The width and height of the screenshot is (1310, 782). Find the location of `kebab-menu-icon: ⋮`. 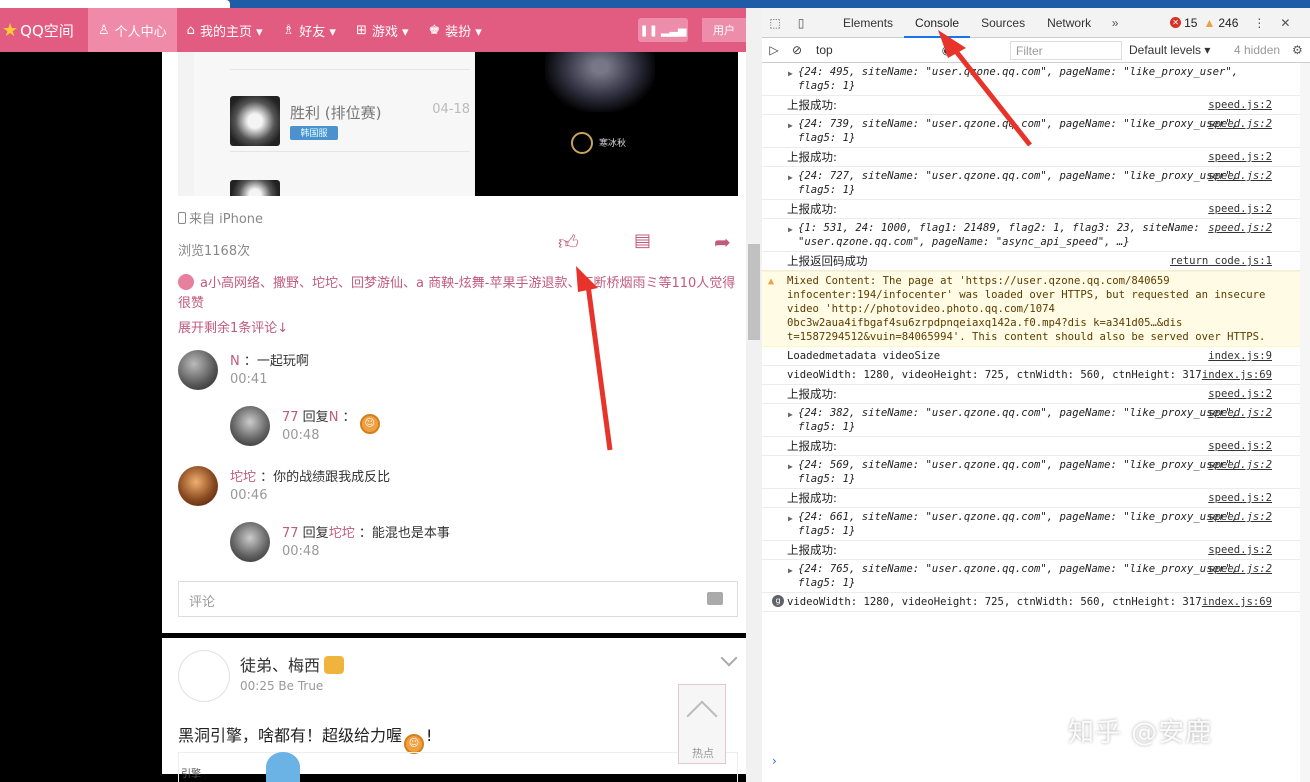

kebab-menu-icon: ⋮ is located at coordinates (1259, 23).